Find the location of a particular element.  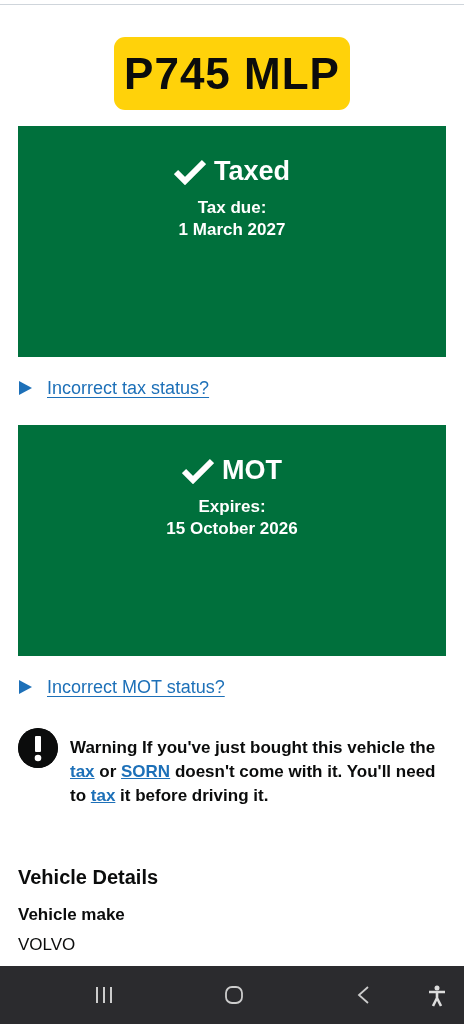

home-icon is located at coordinates (234, 995).